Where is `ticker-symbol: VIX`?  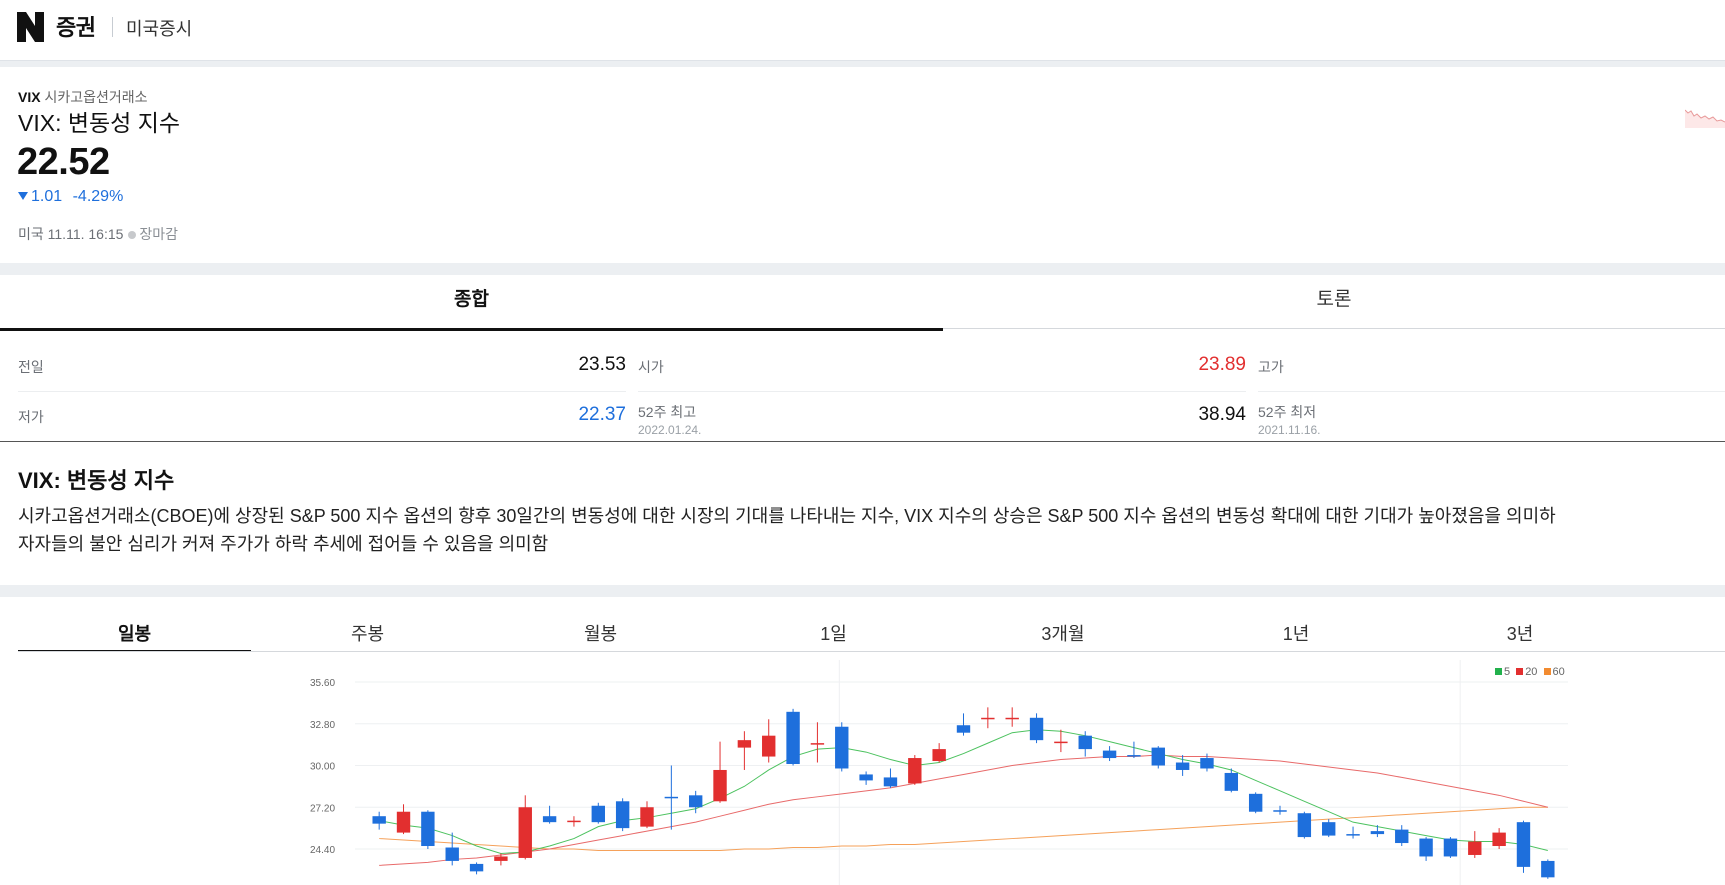
ticker-symbol: VIX is located at coordinates (29, 97).